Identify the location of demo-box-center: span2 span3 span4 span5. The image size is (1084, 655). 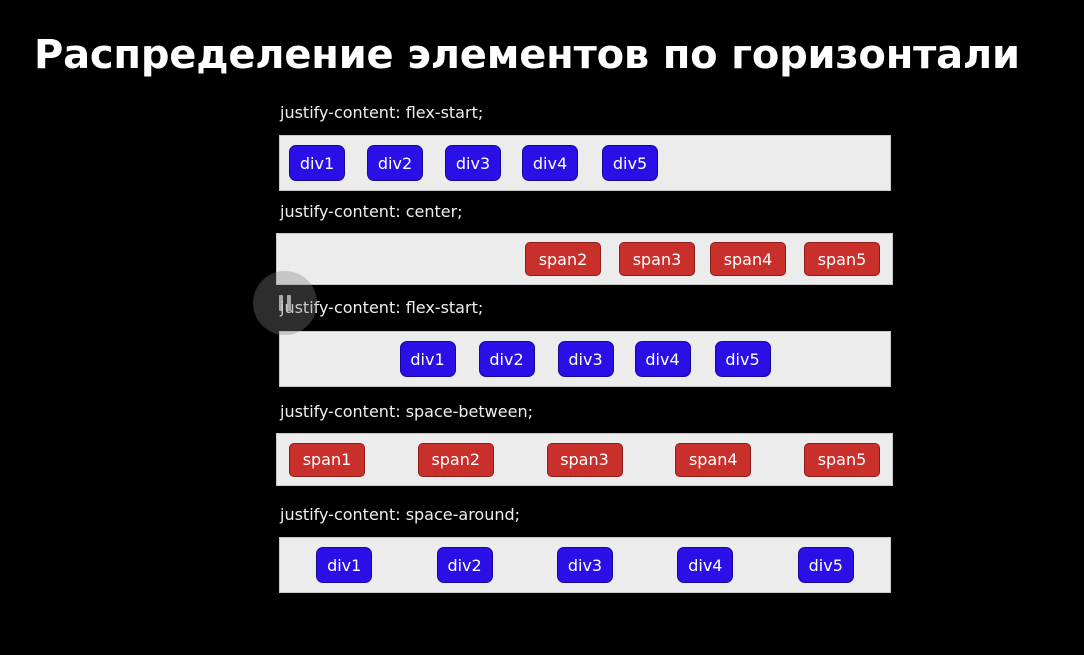
(584, 259).